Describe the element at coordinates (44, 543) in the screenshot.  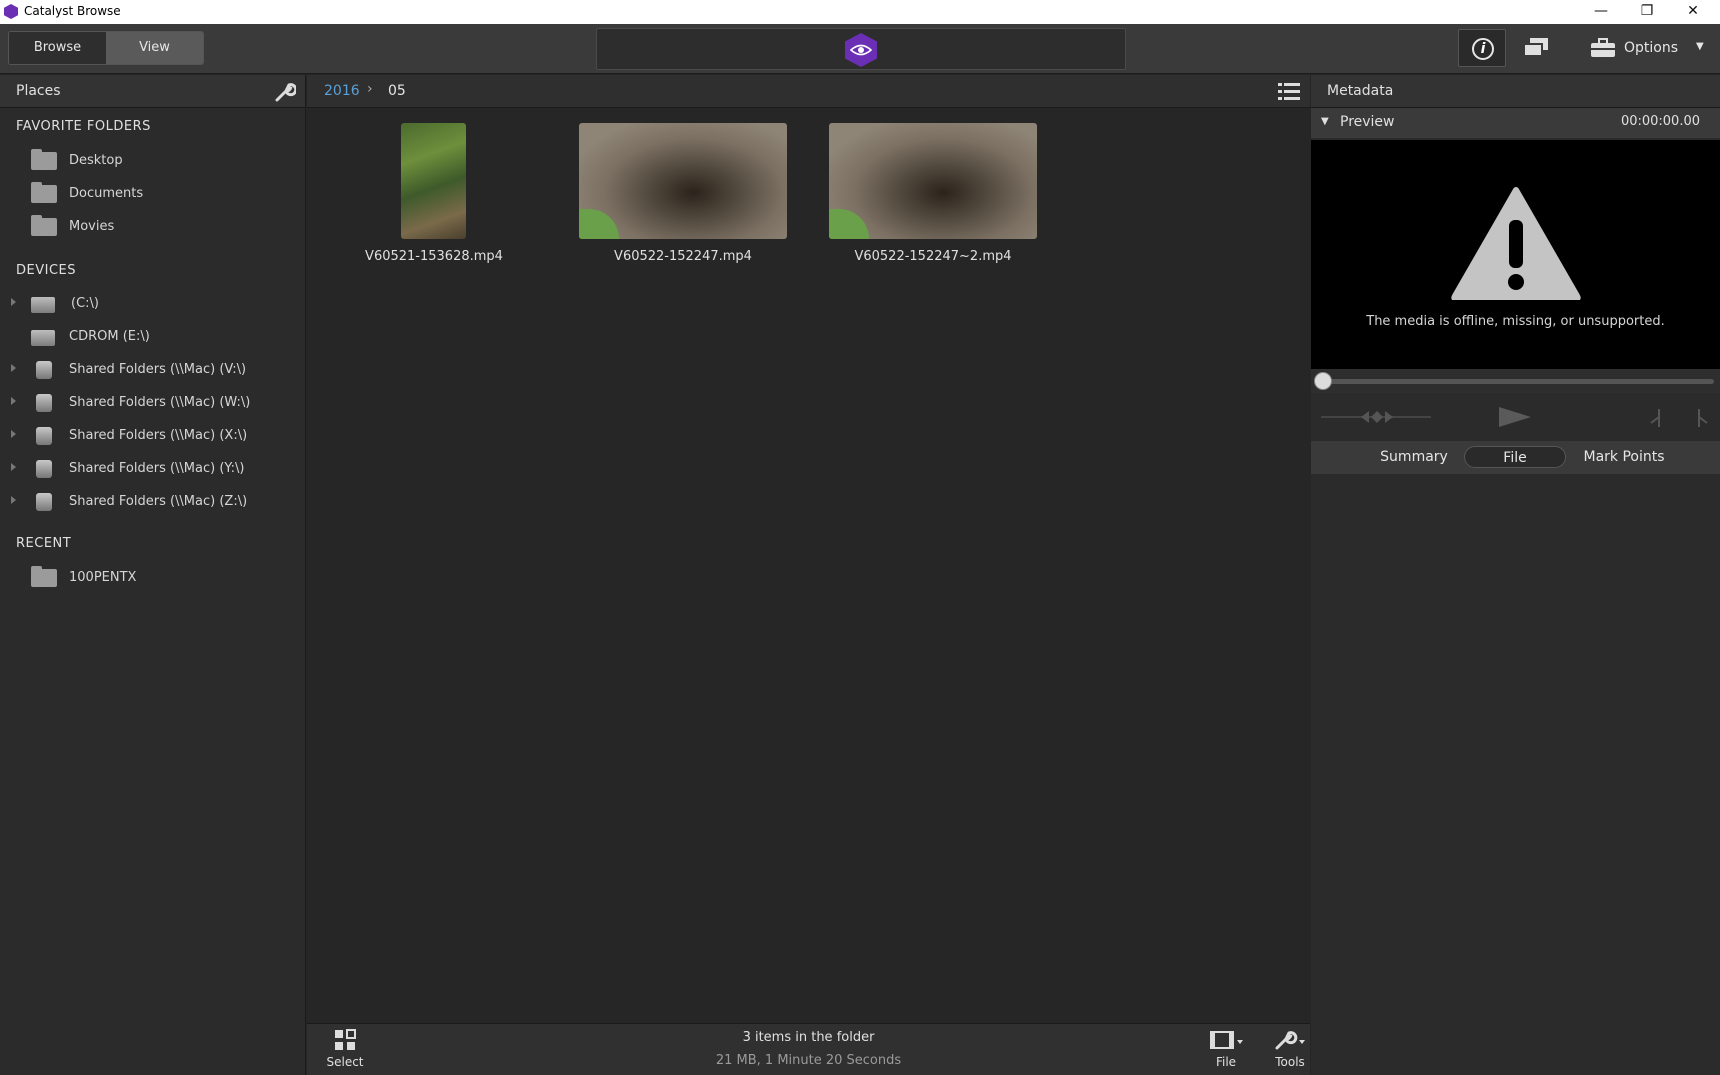
I see `recent-header: RECENT` at that location.